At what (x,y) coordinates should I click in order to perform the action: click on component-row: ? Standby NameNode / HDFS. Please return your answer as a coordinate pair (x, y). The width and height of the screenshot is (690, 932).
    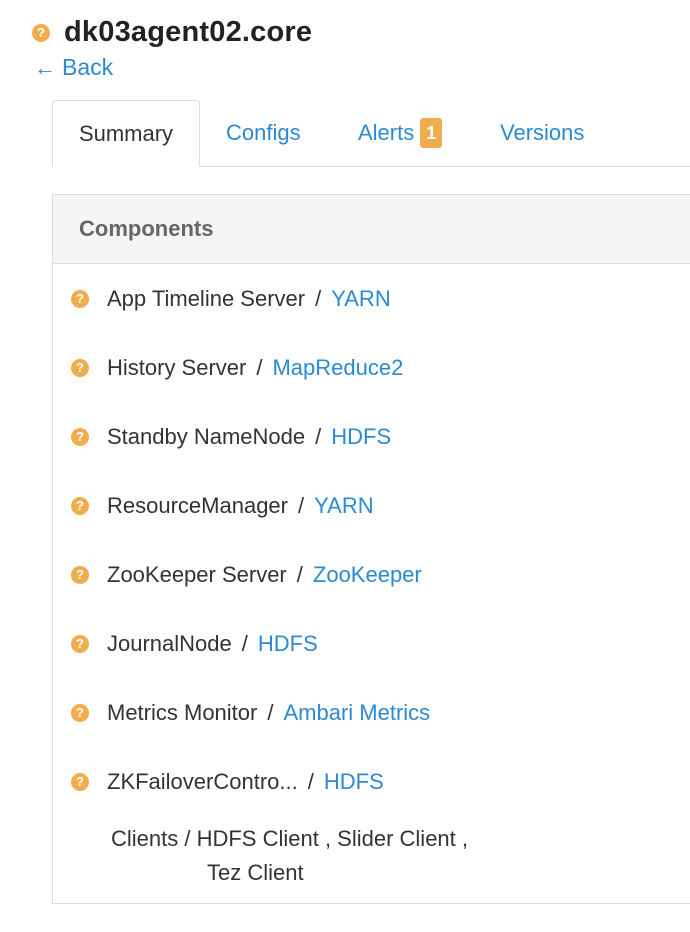
    Looking at the image, I should click on (371, 436).